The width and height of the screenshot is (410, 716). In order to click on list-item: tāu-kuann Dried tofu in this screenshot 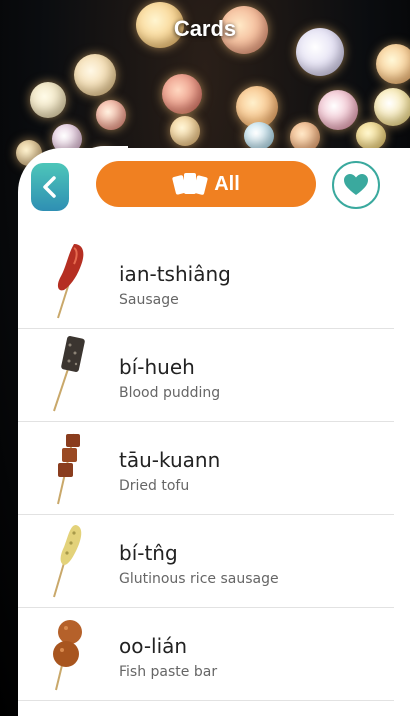, I will do `click(206, 468)`.